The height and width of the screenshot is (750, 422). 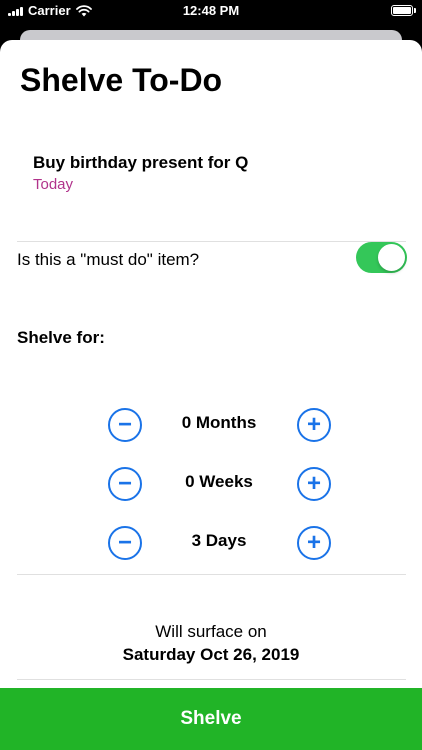 What do you see at coordinates (61, 337) in the screenshot?
I see `shelve-for-label: Shelve for:` at bounding box center [61, 337].